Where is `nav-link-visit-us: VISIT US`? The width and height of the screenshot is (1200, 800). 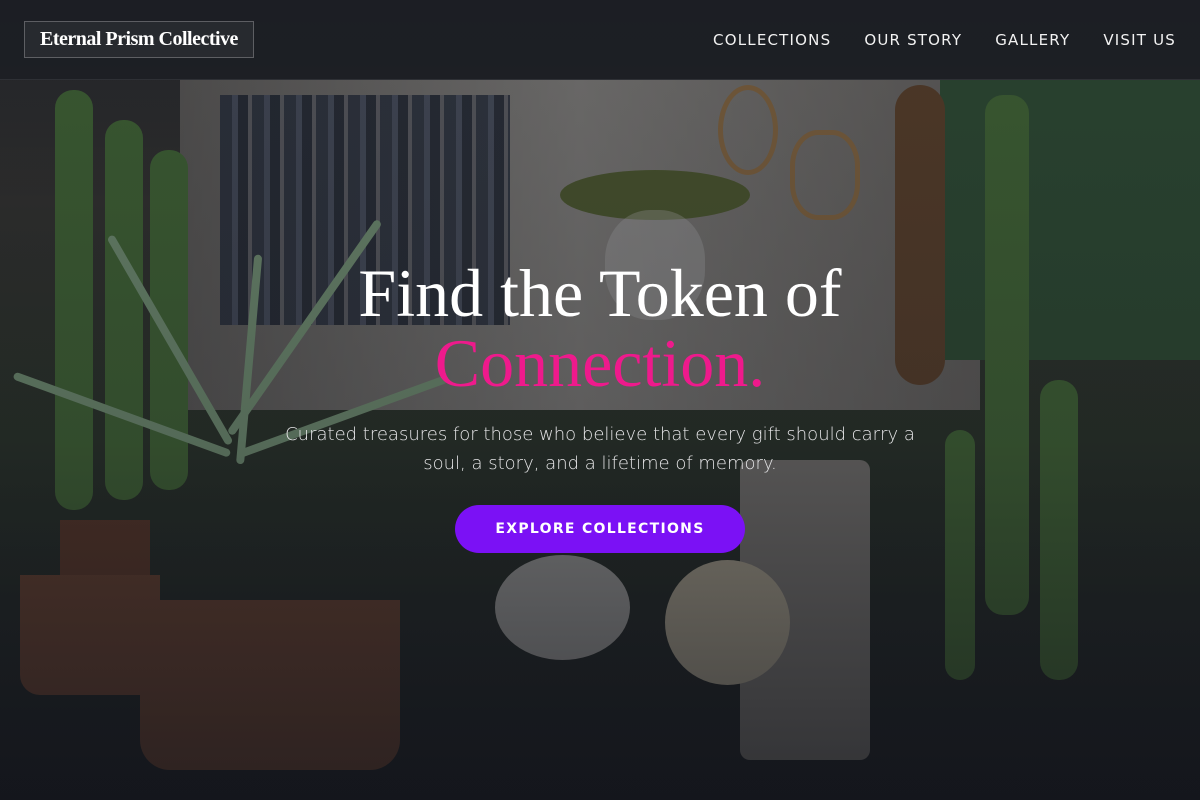
nav-link-visit-us: VISIT US is located at coordinates (1139, 40).